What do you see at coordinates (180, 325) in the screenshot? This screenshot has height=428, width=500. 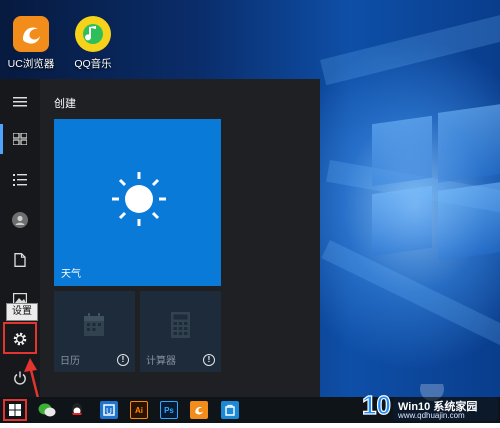 I see `calculator-icon` at bounding box center [180, 325].